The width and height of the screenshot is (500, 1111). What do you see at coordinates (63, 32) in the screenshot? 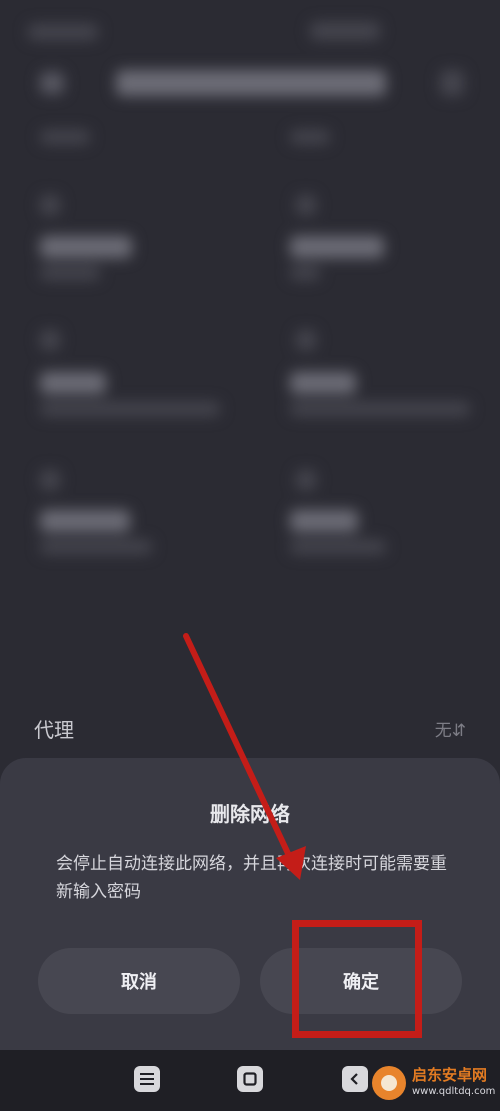
I see `status-bar-time` at bounding box center [63, 32].